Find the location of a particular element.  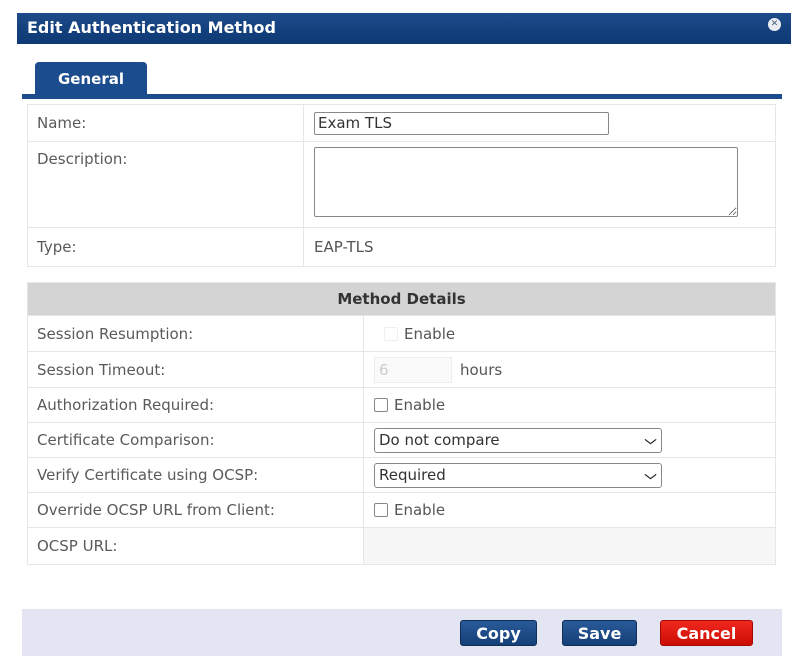

session-timeout-label: Session Timeout: is located at coordinates (101, 369).